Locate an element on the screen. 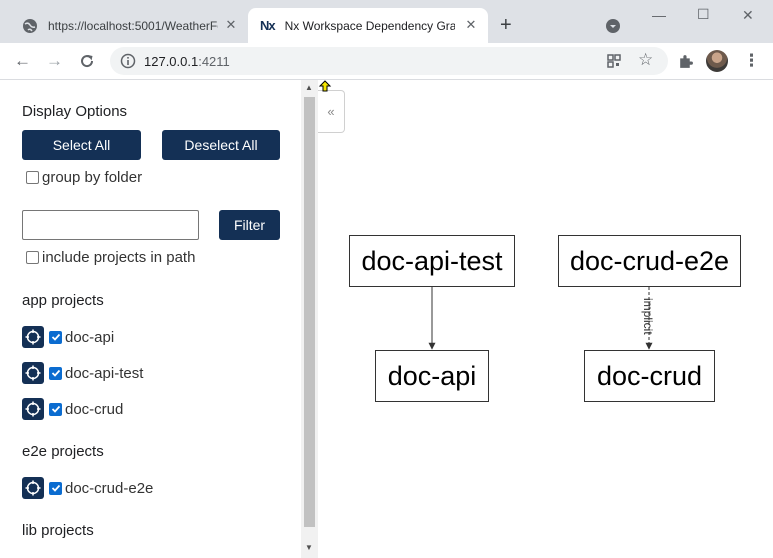  scroll-up-icon: ▲ is located at coordinates (309, 87).